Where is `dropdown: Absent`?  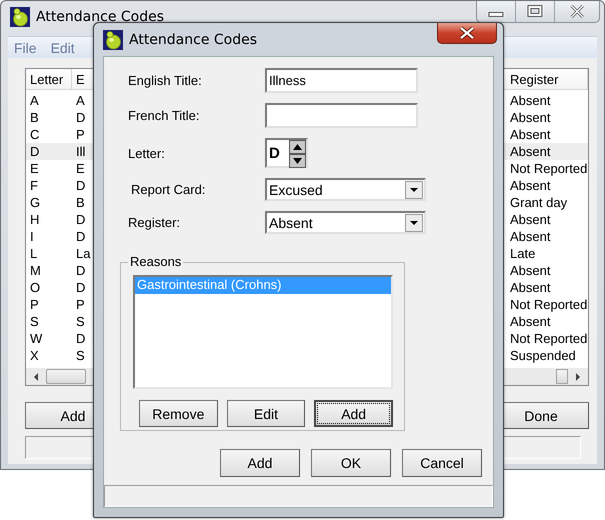 dropdown: Absent is located at coordinates (345, 222).